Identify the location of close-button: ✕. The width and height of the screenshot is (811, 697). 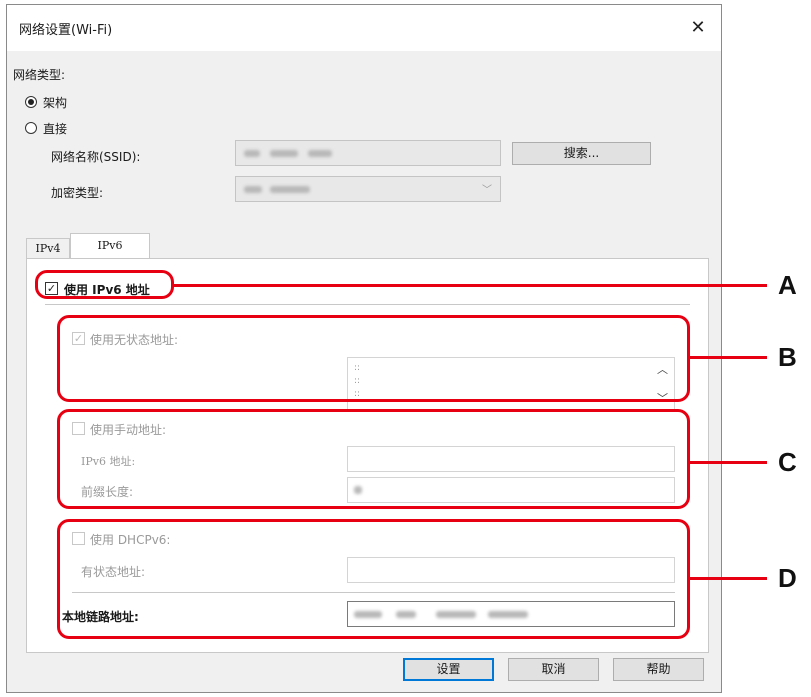
(698, 28).